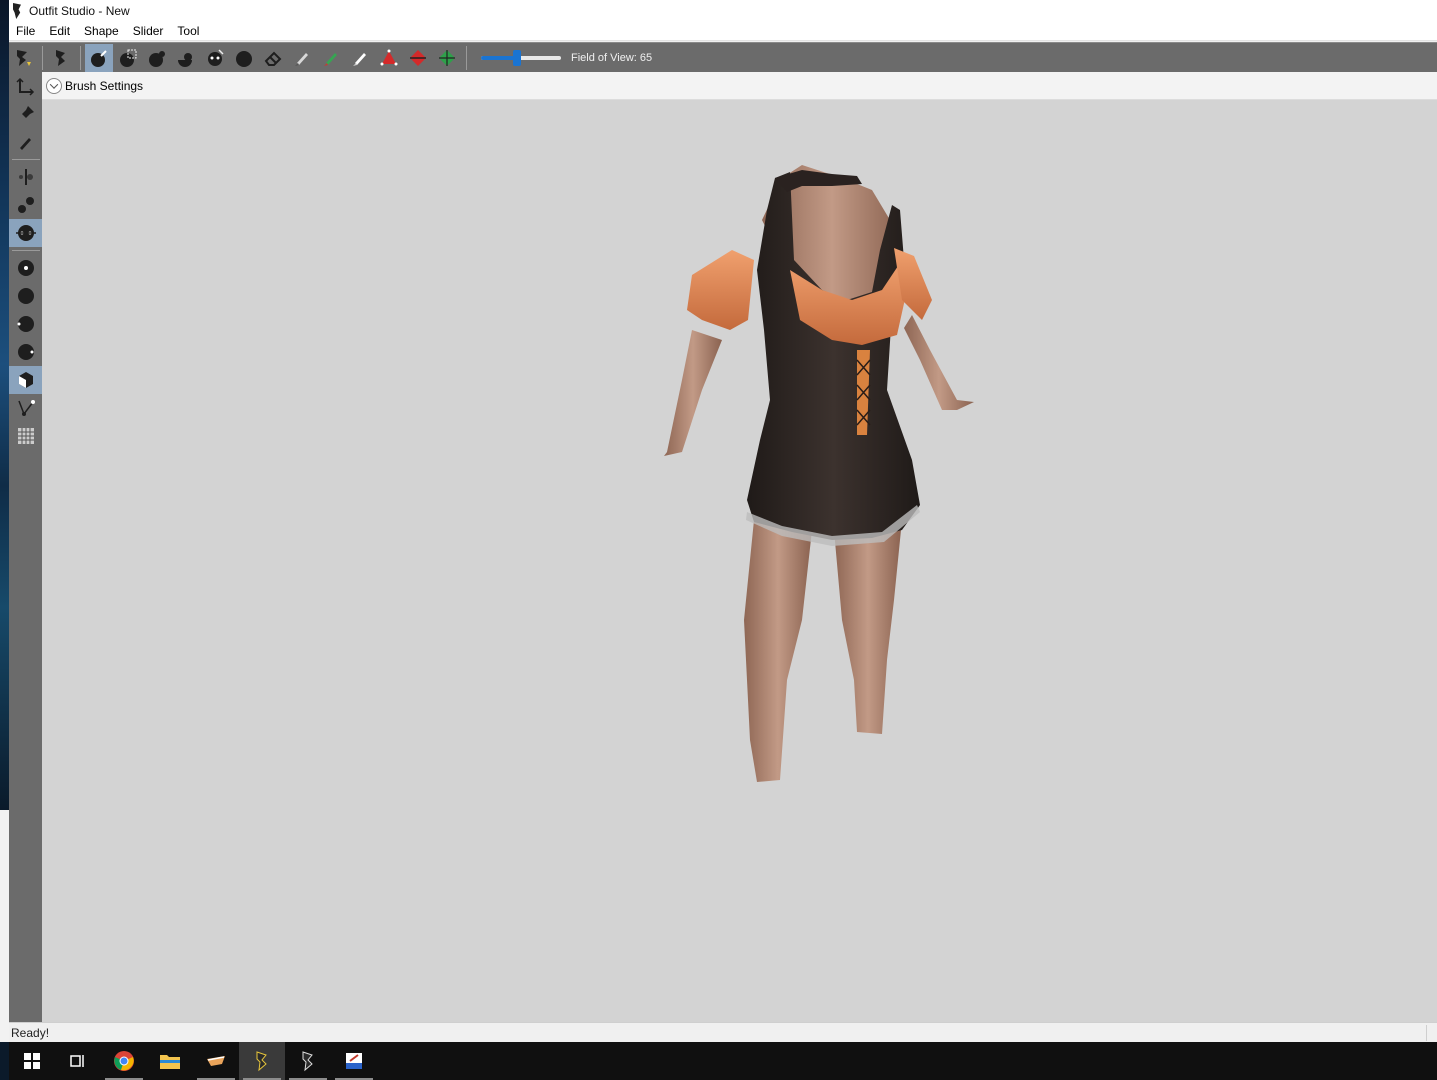 The image size is (1437, 1080). Describe the element at coordinates (186, 58) in the screenshot. I see `deflate-brush-button` at that location.